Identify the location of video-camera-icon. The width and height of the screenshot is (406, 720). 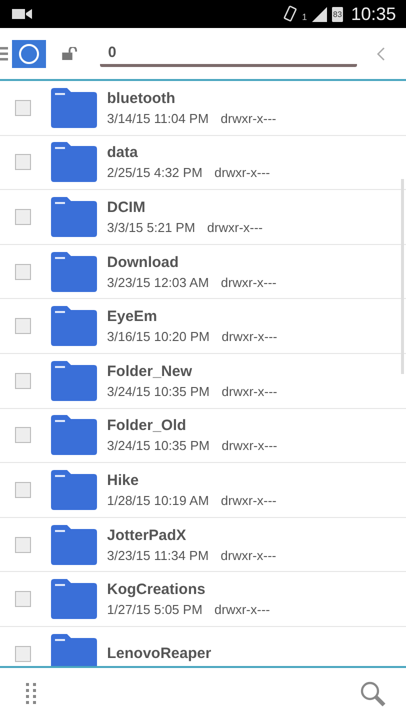
(22, 14).